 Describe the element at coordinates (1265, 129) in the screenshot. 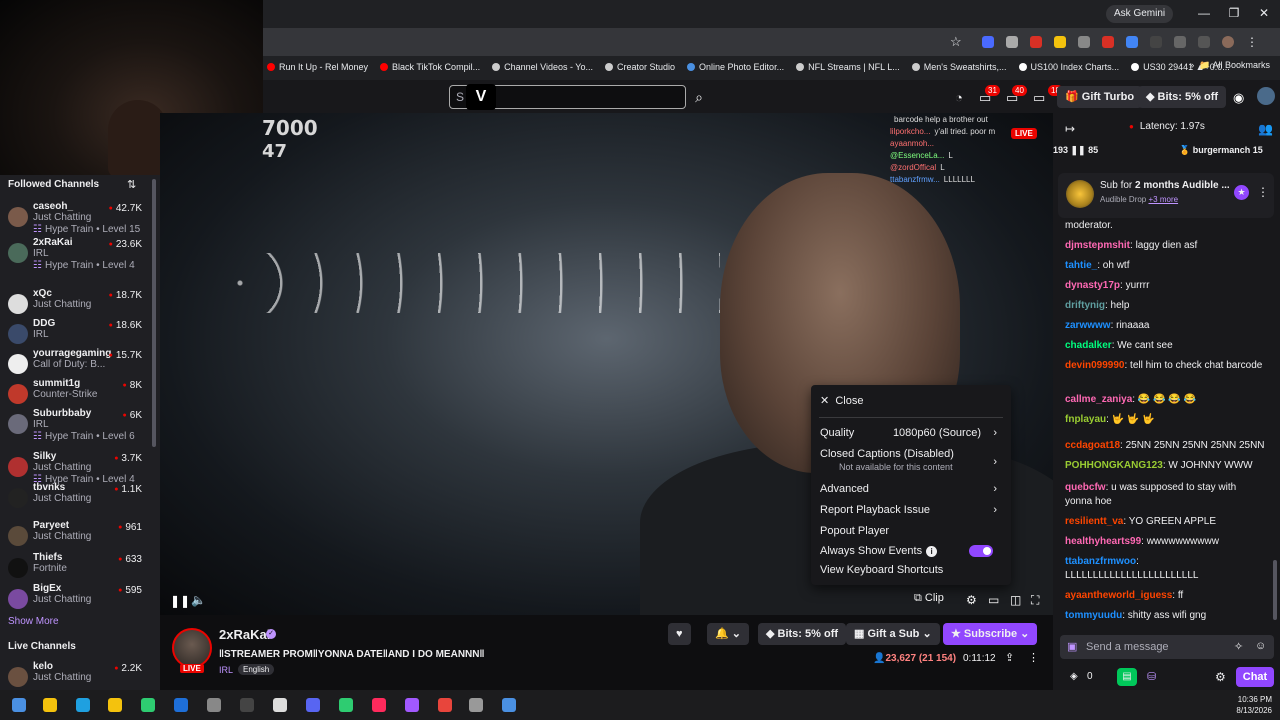

I see `community-icon: 👥` at that location.